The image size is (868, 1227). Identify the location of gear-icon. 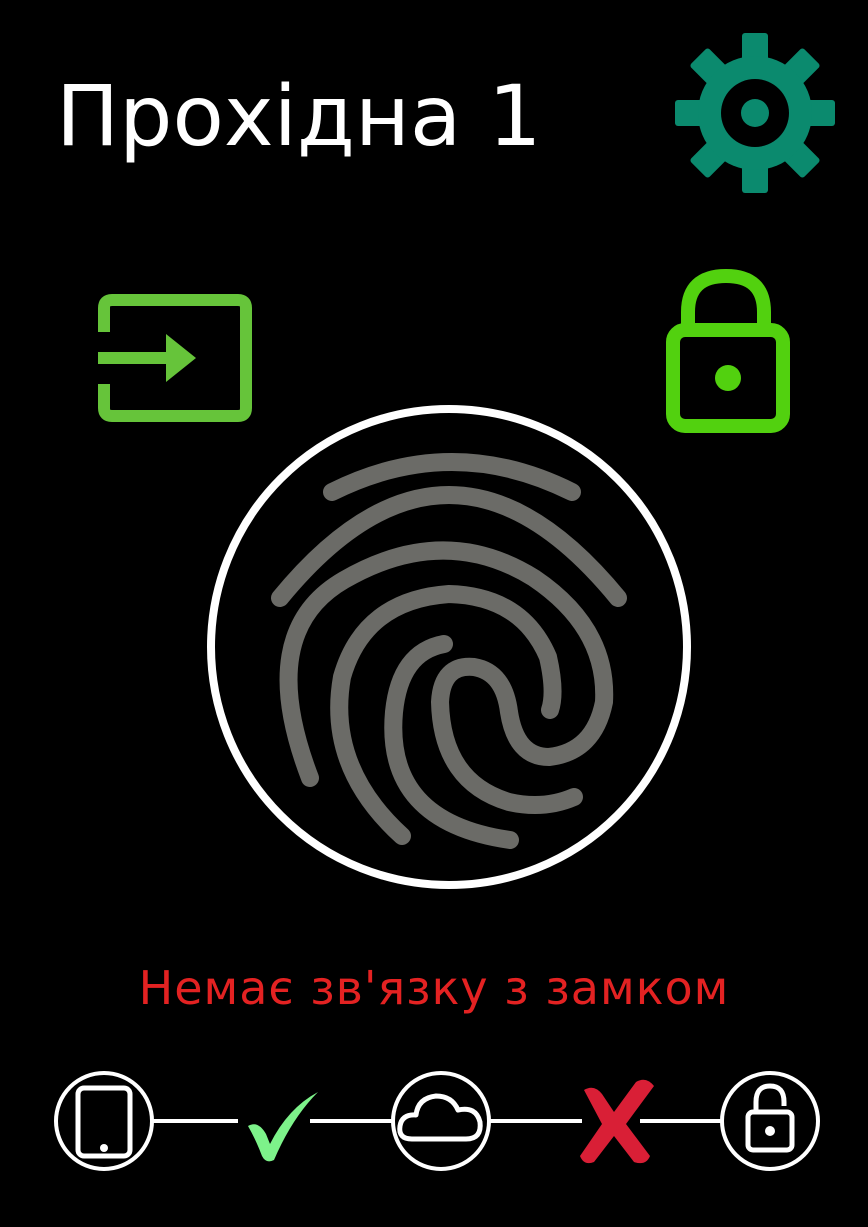
(755, 113).